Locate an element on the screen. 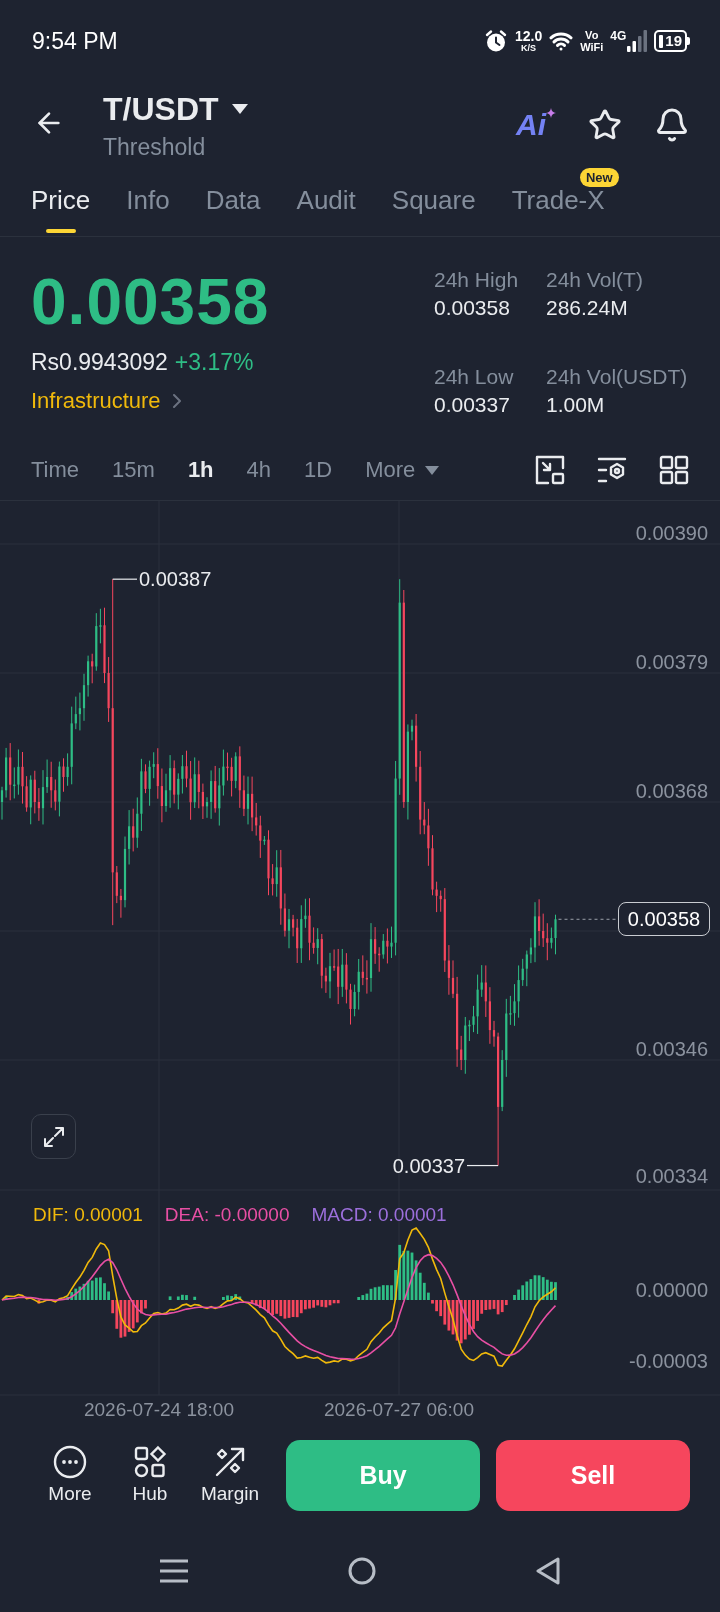 This screenshot has height=1612, width=720. last-price-guide-line is located at coordinates (588, 919).